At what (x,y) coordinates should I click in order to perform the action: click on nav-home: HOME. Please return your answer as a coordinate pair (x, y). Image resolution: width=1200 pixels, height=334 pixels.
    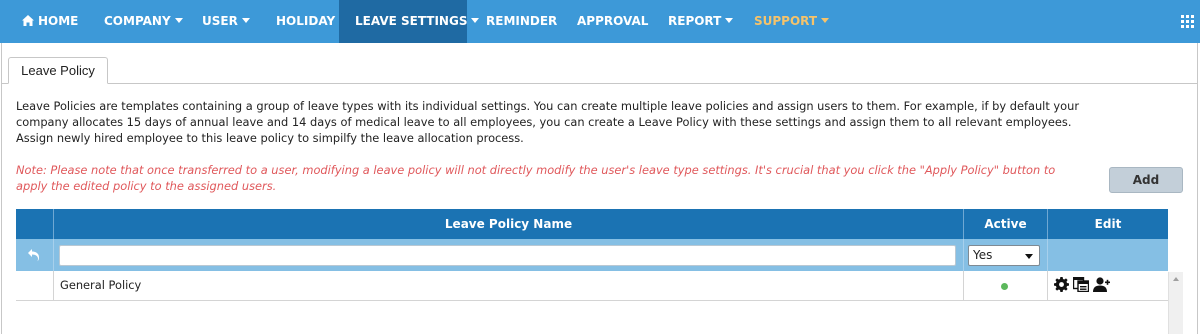
    Looking at the image, I should click on (50, 21).